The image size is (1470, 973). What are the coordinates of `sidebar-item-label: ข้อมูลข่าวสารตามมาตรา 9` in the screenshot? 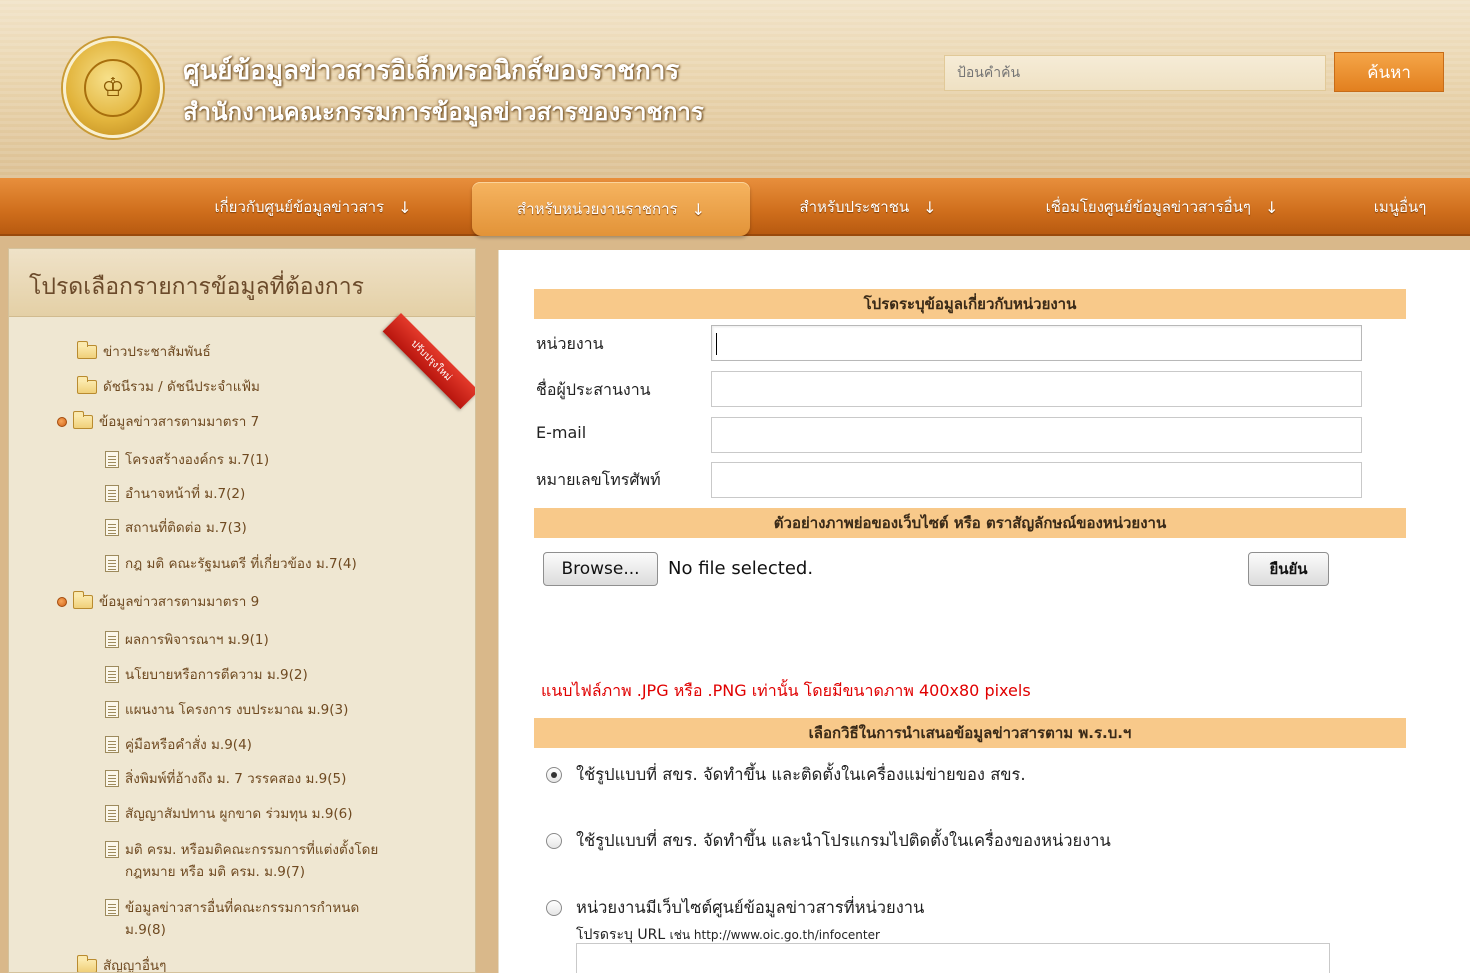 It's located at (179, 602).